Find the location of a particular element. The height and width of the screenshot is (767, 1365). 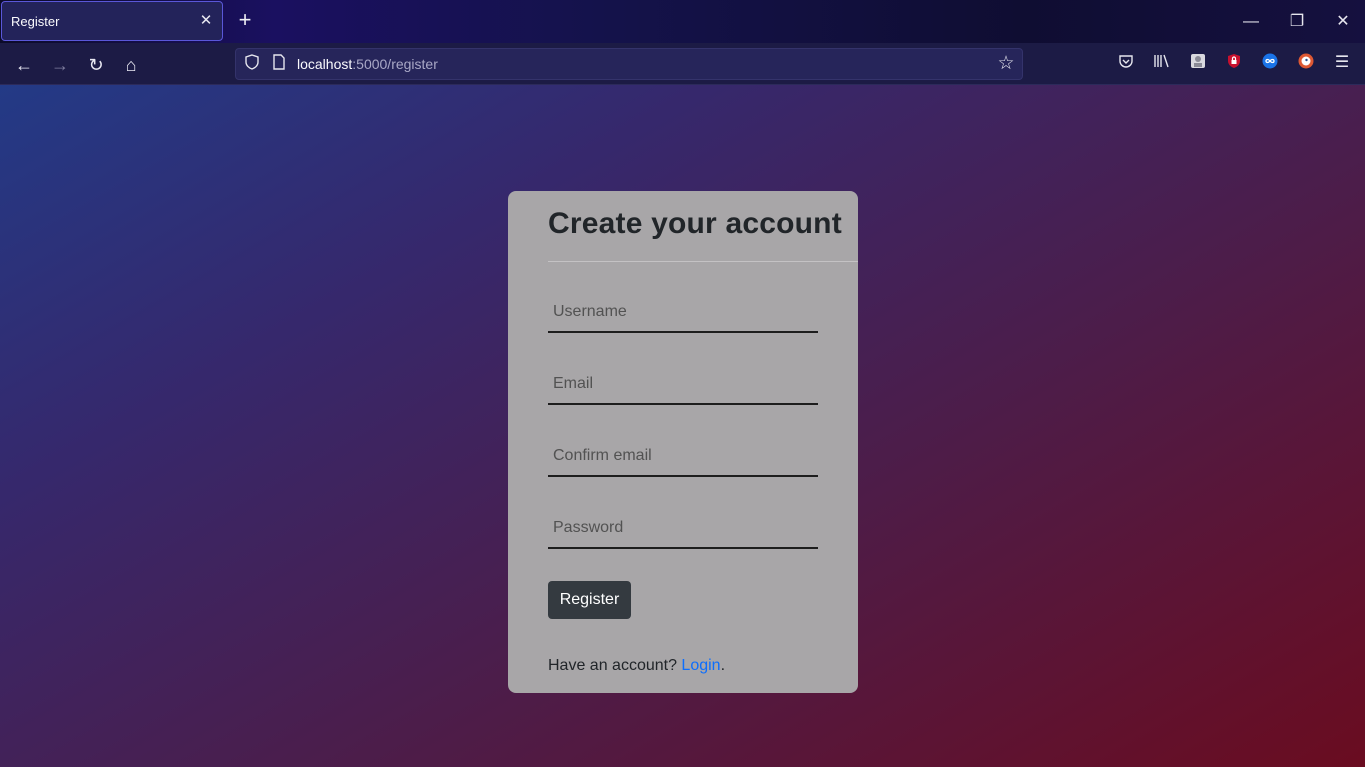

url-host: localhost is located at coordinates (325, 64).